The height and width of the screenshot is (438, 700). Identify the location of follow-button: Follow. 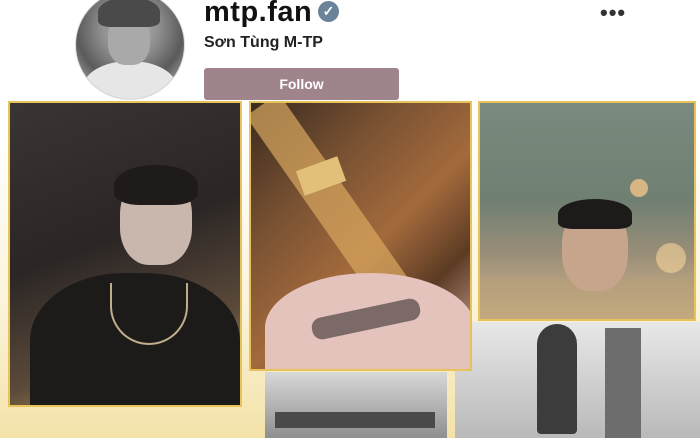
(301, 84).